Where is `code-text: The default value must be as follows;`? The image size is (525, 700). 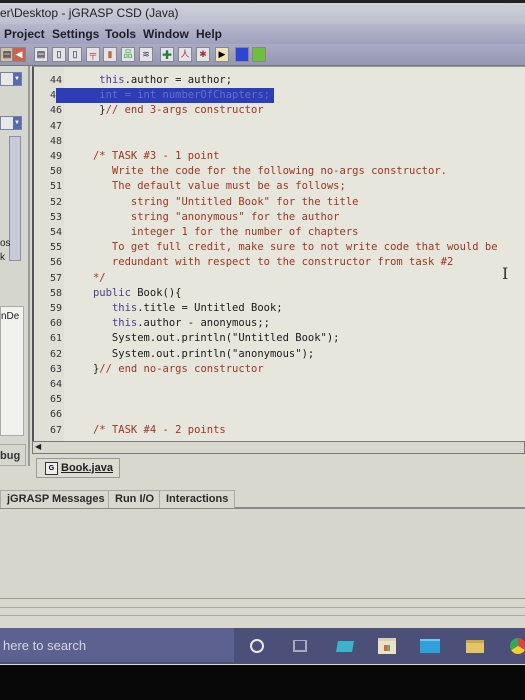 code-text: The default value must be as follows; is located at coordinates (210, 186).